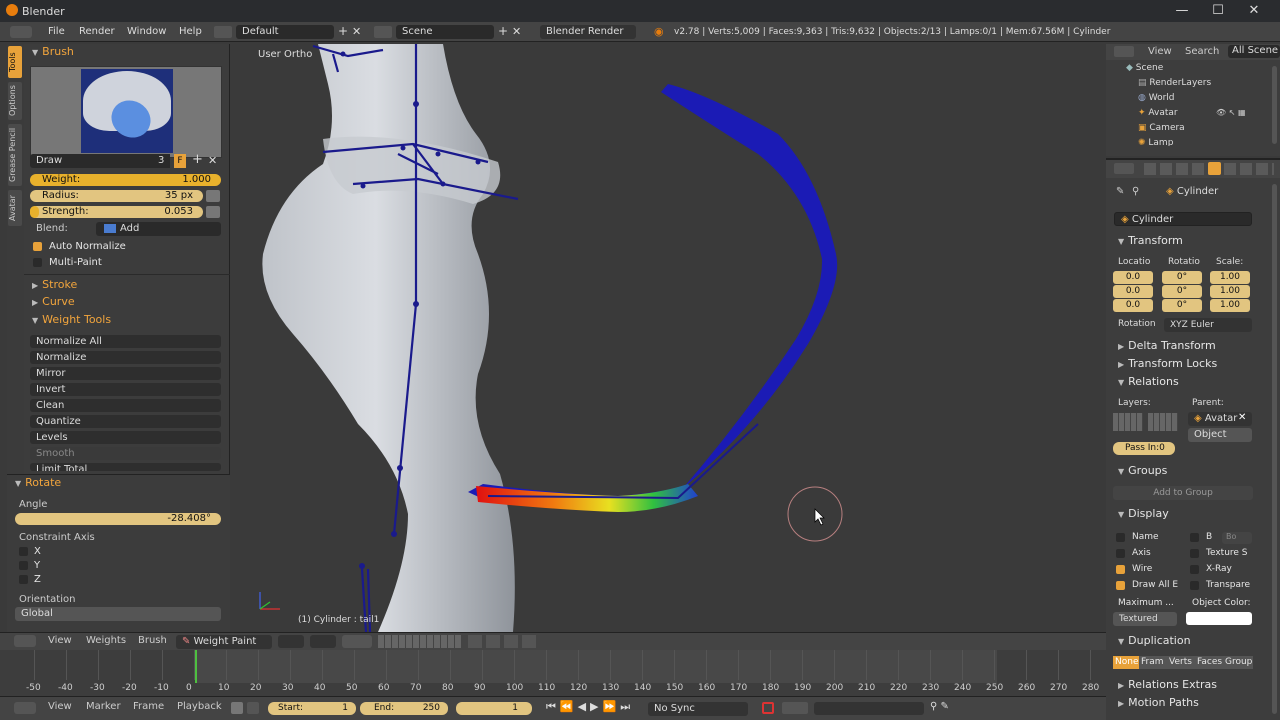 The height and width of the screenshot is (720, 1280). What do you see at coordinates (1194, 553) in the screenshot?
I see `display-texture-space-checkbox` at bounding box center [1194, 553].